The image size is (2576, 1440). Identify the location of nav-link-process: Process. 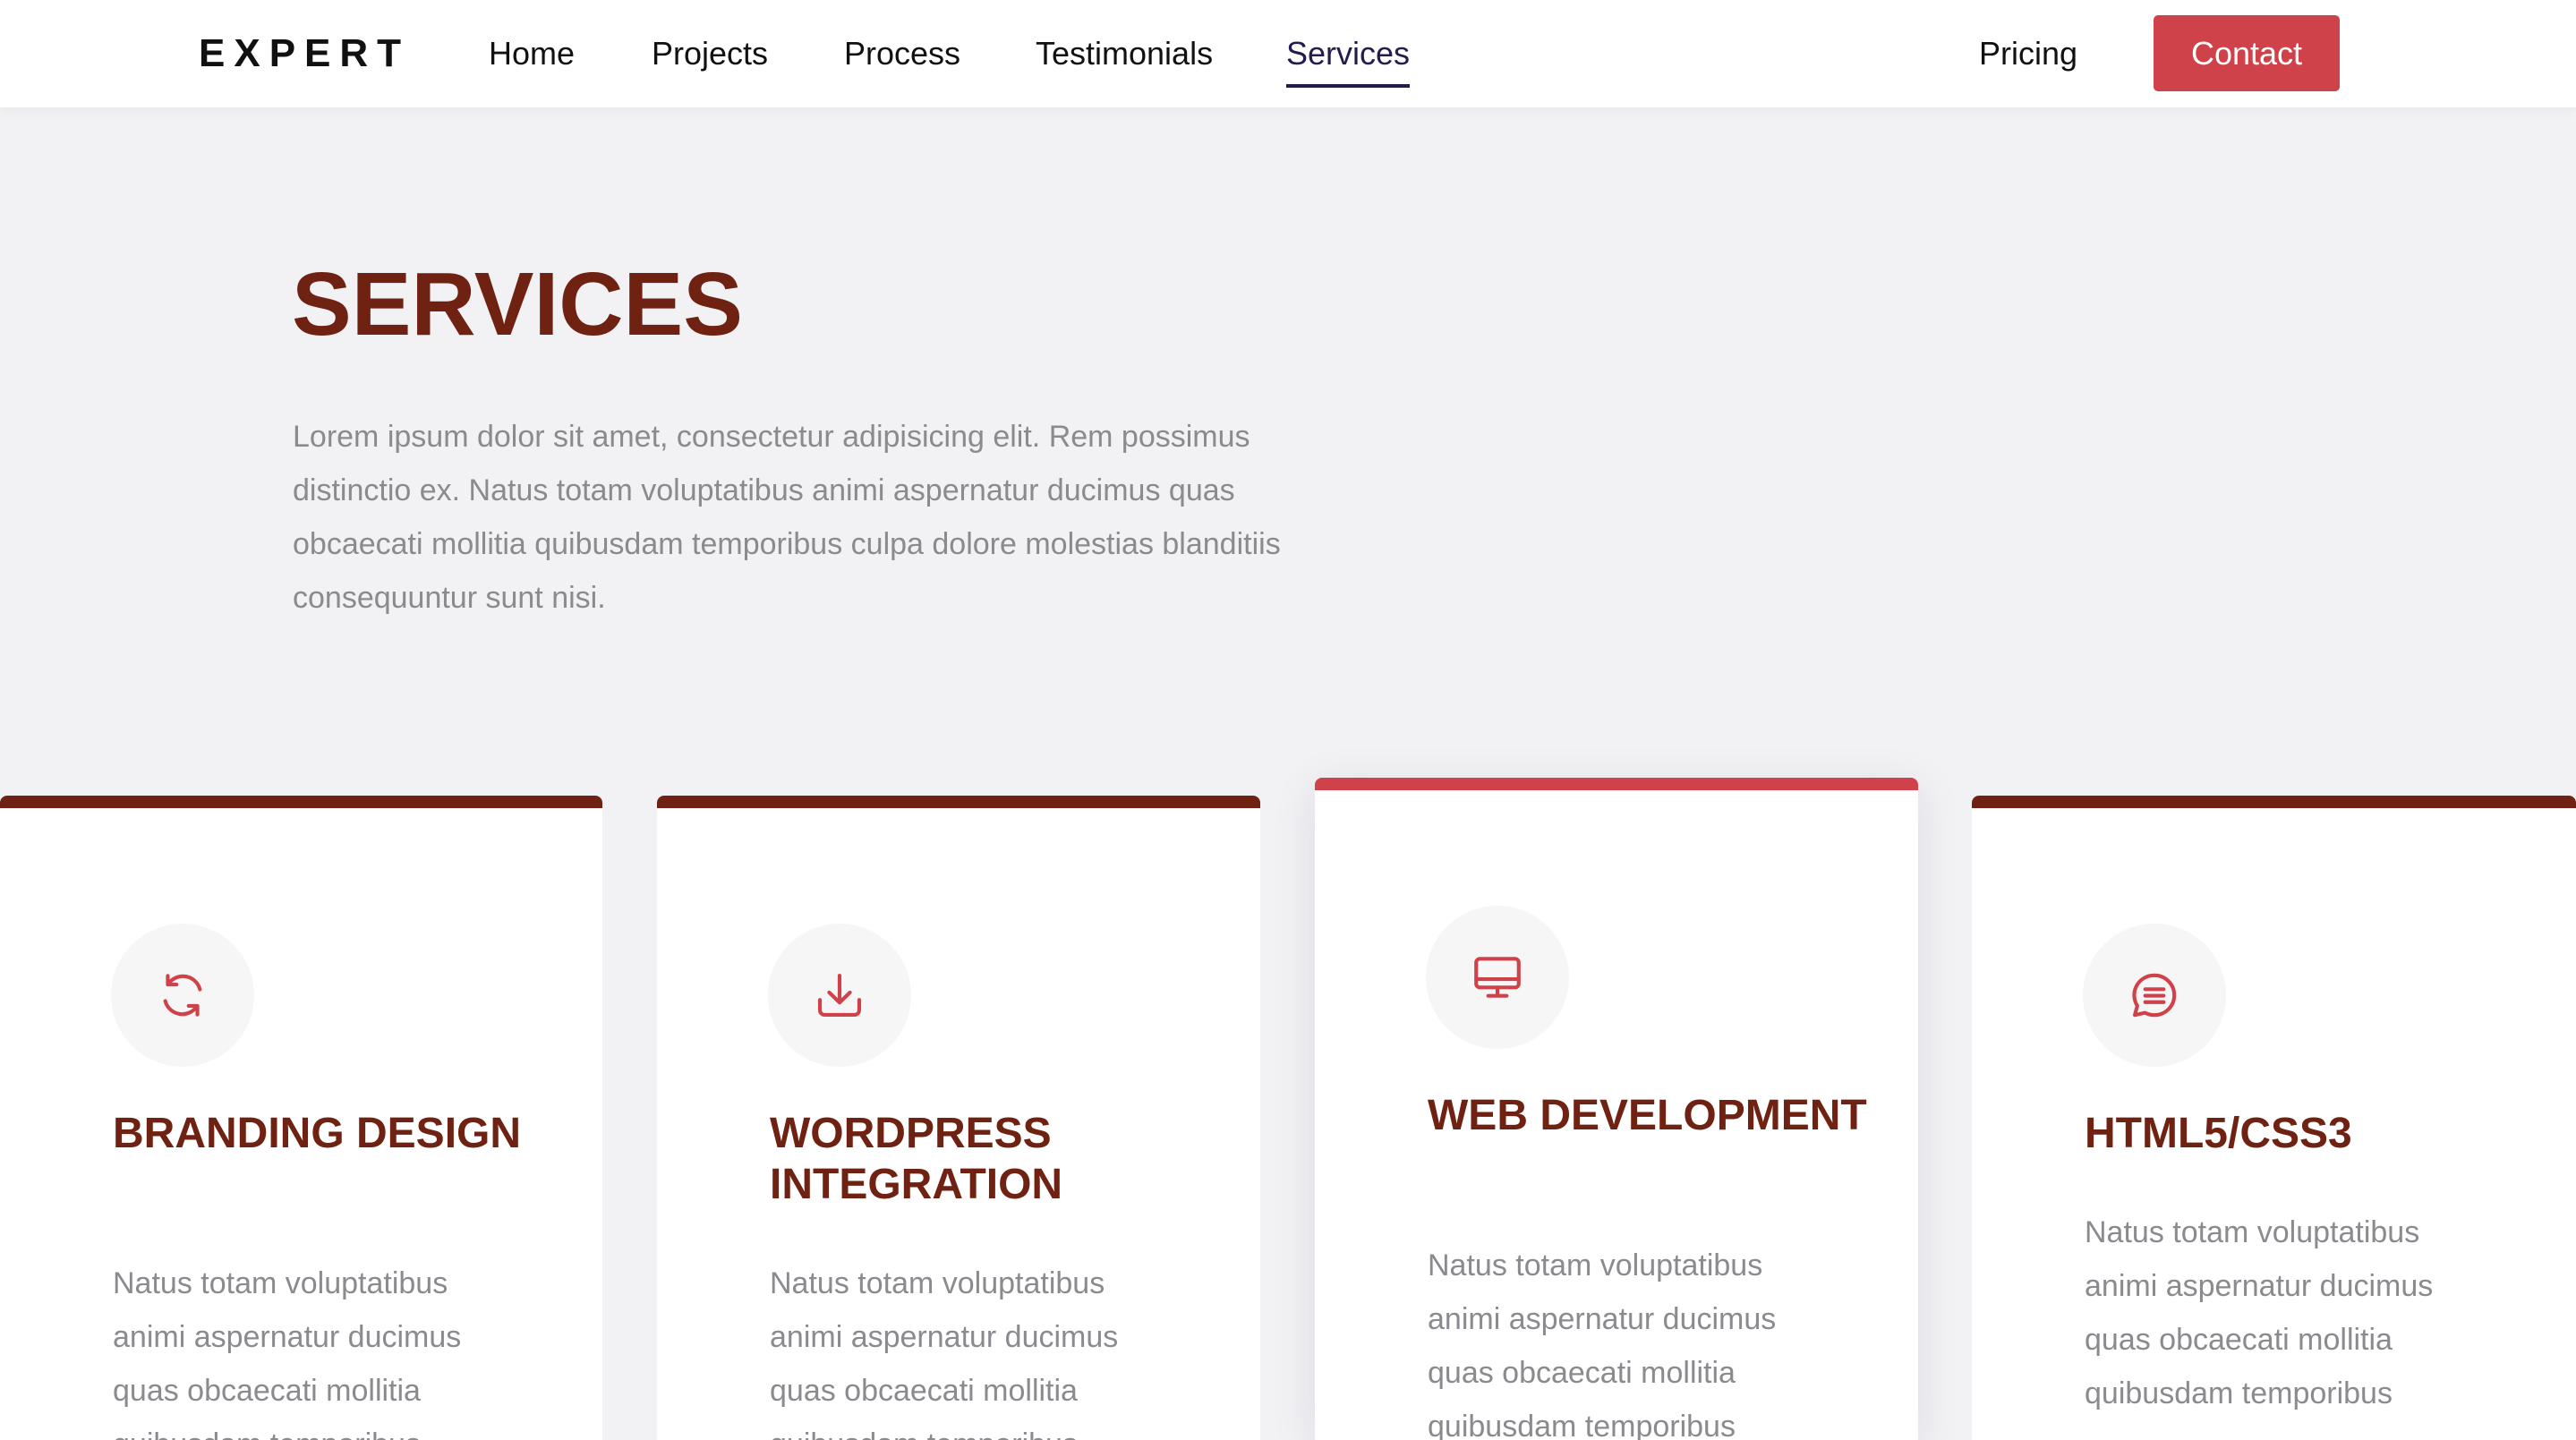
(902, 53).